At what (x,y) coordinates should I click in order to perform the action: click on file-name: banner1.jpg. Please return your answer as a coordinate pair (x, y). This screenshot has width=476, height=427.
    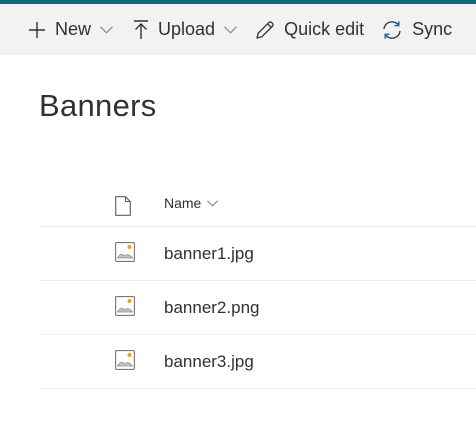
    Looking at the image, I should click on (209, 253).